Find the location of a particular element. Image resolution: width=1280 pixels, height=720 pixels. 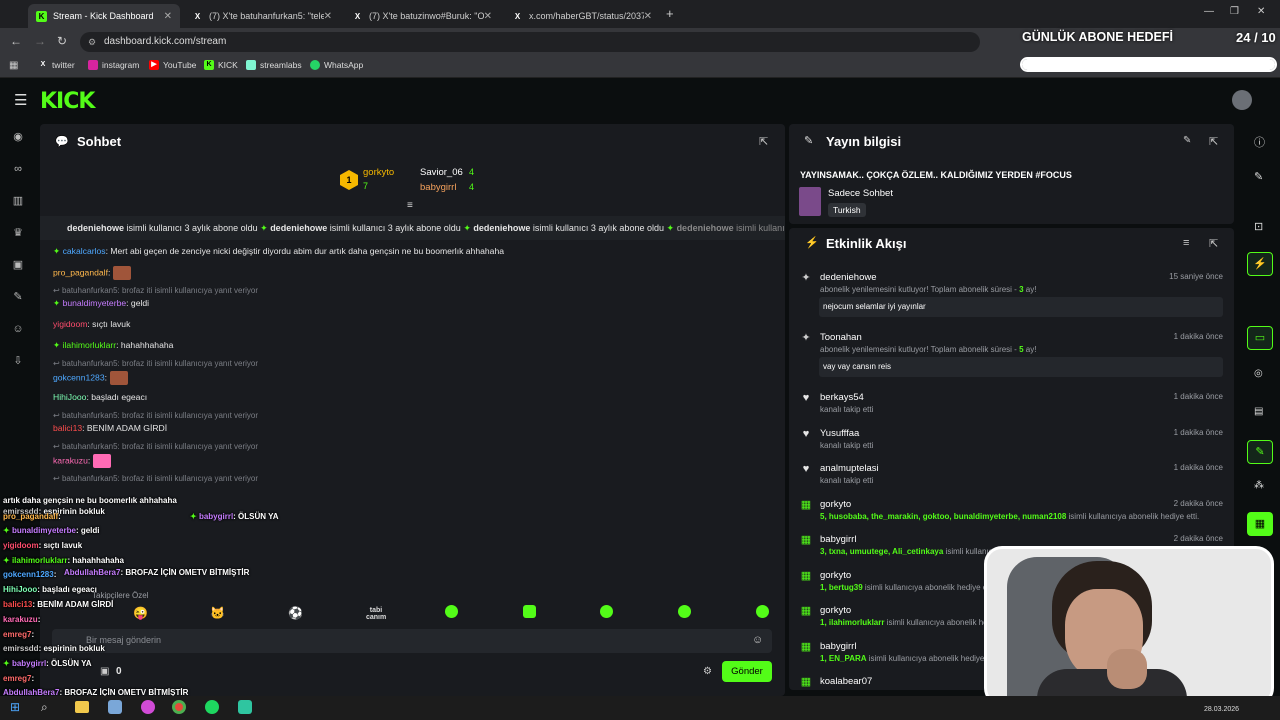

chat-message: yigidoom: sıçtı lavuk is located at coordinates (92, 324).